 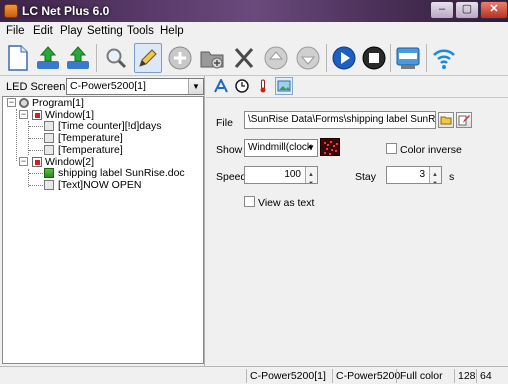 I want to click on document-icon, so click(x=49, y=173).